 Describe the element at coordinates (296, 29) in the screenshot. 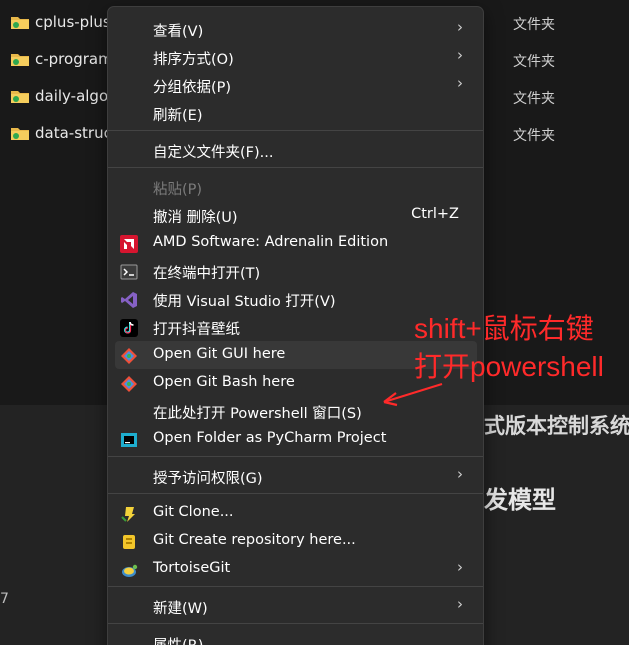

I see `menu-item-view: 查看(V) ›` at that location.